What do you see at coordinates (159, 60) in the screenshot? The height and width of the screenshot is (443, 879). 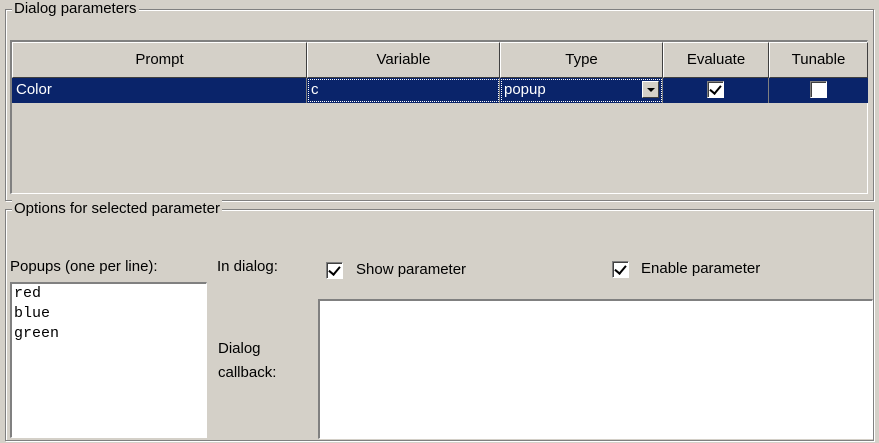 I see `column-header-prompt: Prompt` at bounding box center [159, 60].